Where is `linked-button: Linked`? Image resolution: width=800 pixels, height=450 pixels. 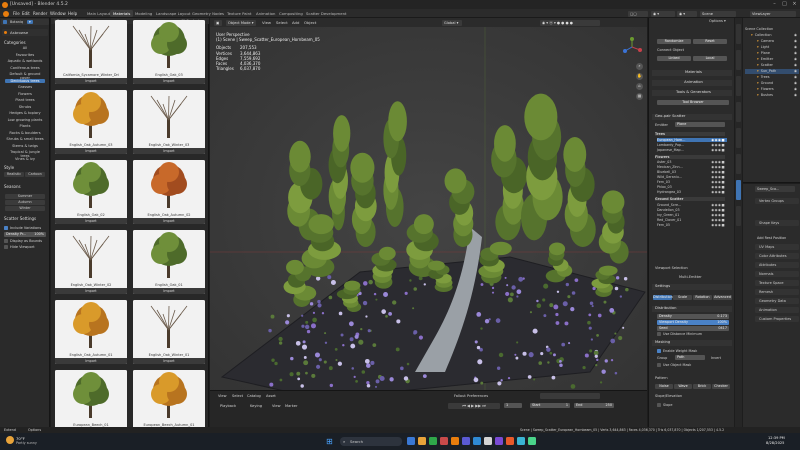
linked-button: Linked is located at coordinates (674, 58).